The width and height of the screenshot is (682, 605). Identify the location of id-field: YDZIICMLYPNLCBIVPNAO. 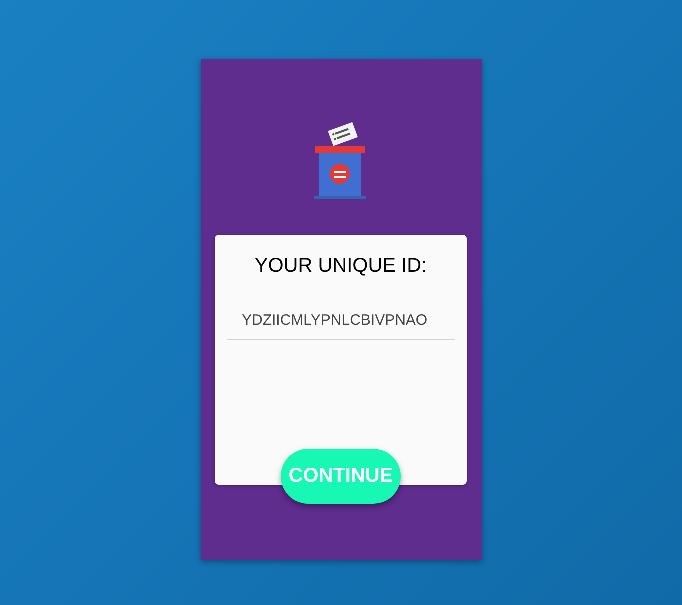
(341, 326).